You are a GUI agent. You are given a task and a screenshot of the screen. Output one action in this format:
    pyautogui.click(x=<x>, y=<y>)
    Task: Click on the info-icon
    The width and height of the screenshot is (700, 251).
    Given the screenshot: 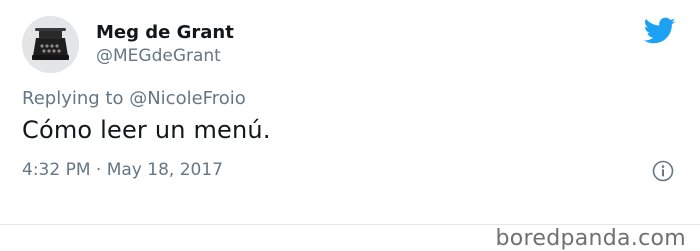 What is the action you would take?
    pyautogui.click(x=663, y=171)
    